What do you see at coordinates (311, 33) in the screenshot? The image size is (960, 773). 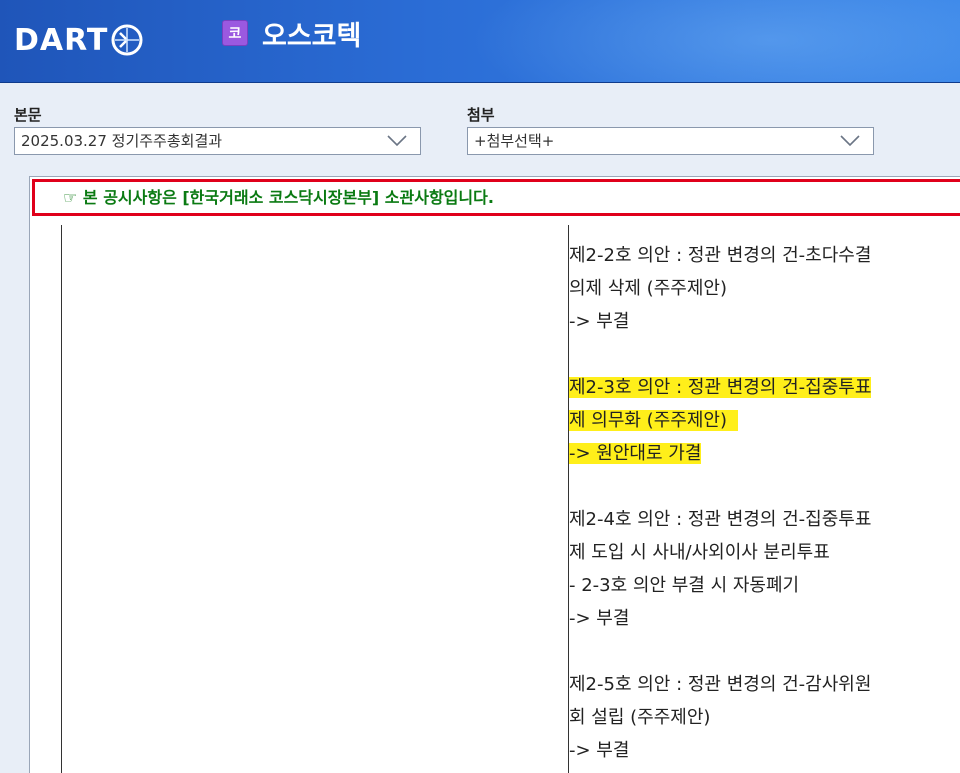 I see `corp-name: 오스코텍` at bounding box center [311, 33].